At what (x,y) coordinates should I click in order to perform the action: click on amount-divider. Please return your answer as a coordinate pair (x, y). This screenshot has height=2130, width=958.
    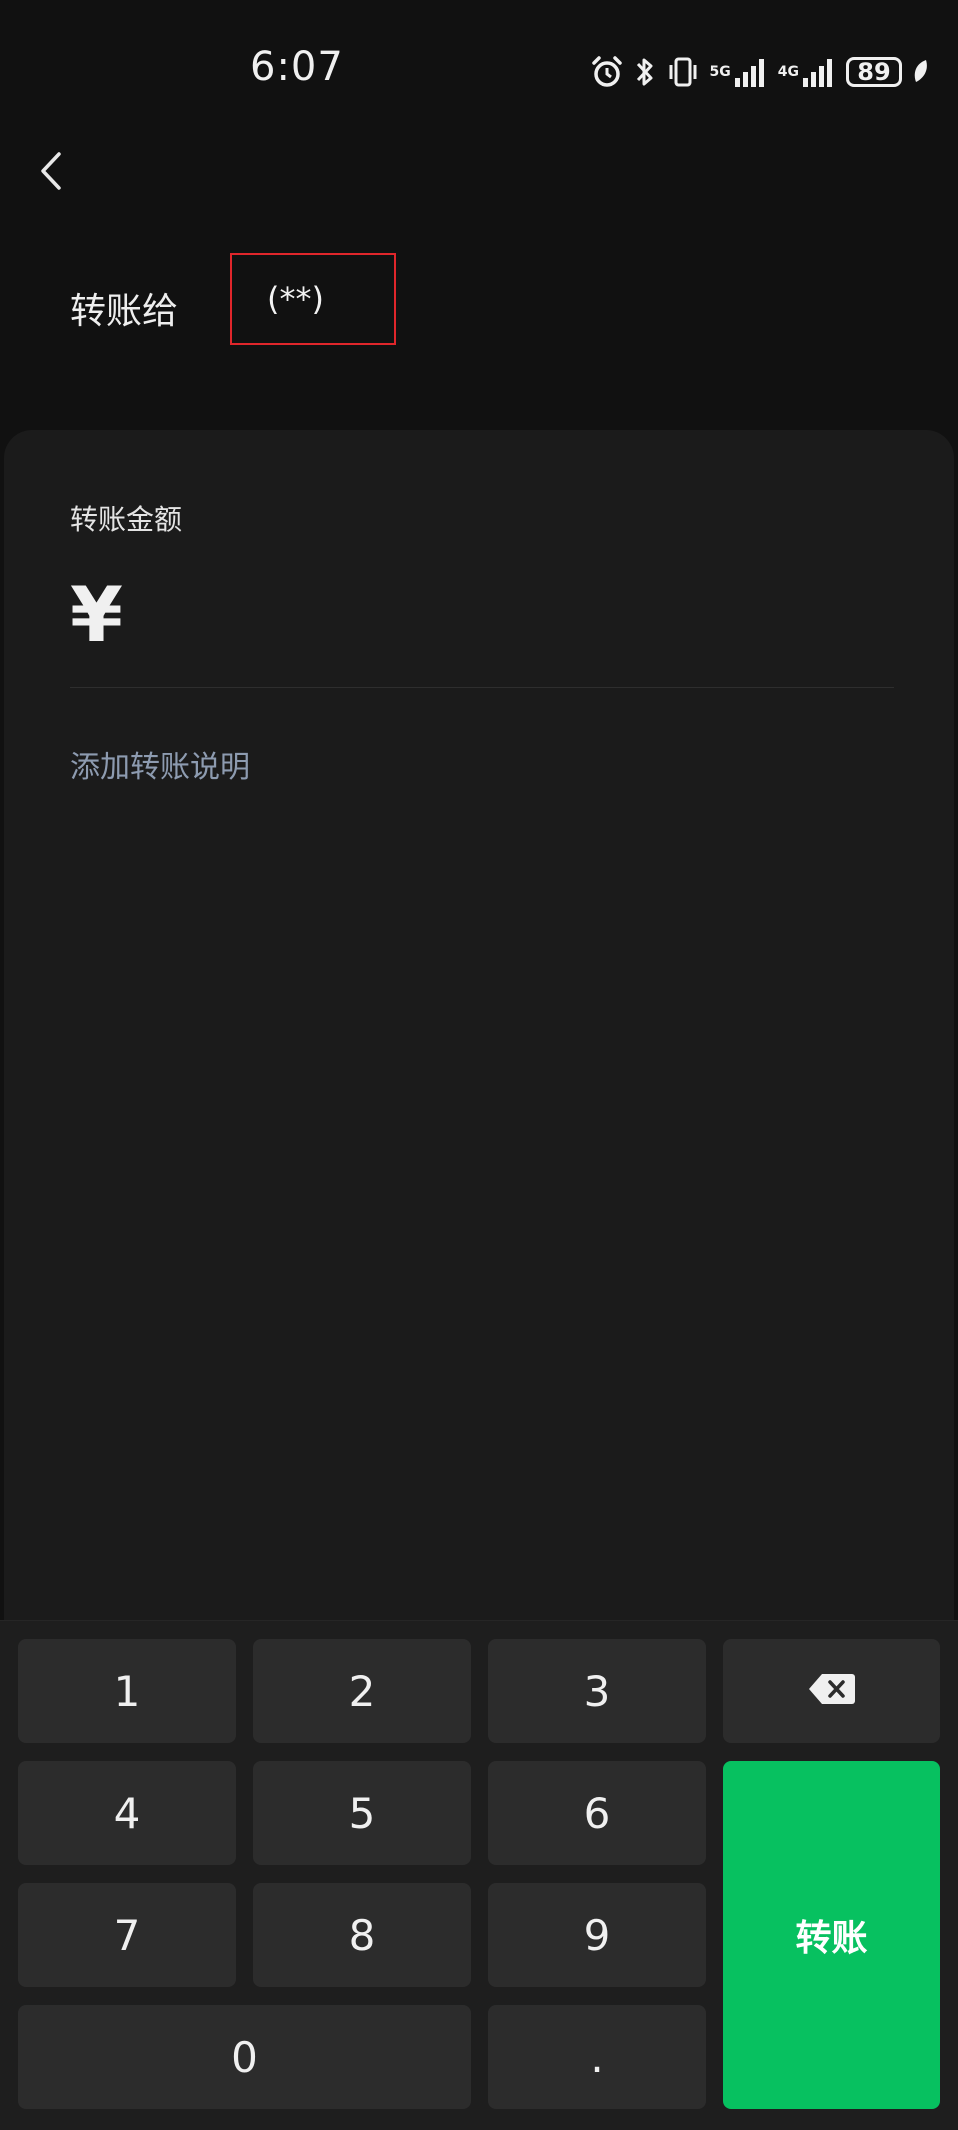
    Looking at the image, I should click on (482, 687).